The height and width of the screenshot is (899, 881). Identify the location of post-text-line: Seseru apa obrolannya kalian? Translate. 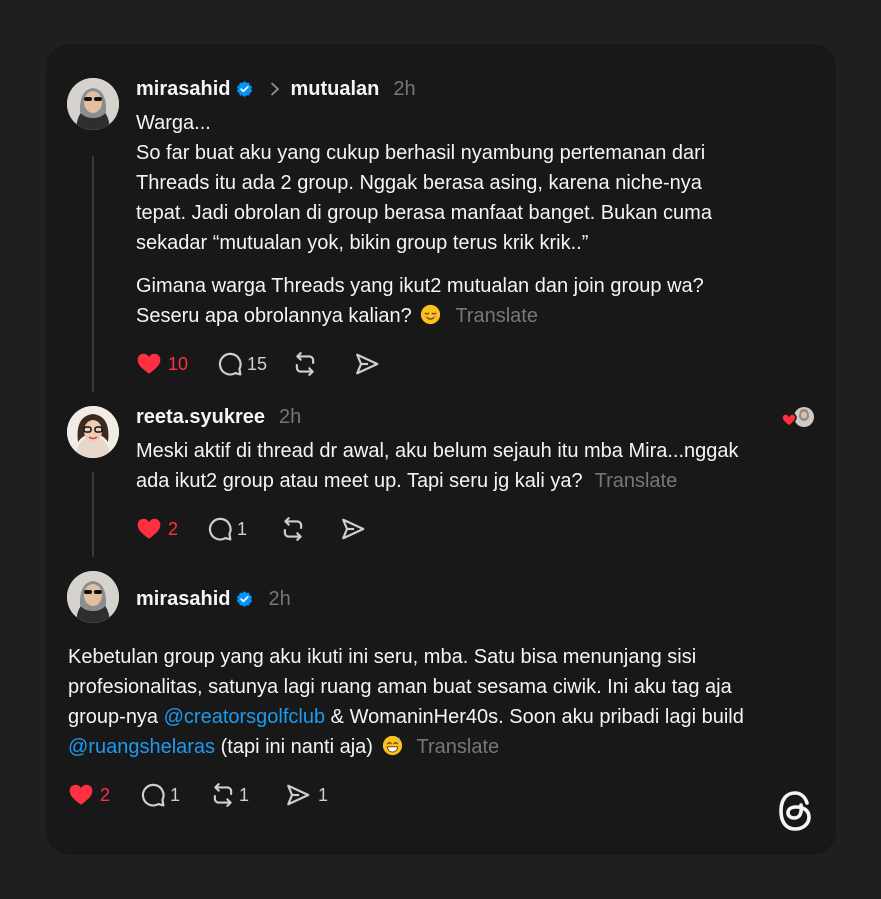
(424, 316).